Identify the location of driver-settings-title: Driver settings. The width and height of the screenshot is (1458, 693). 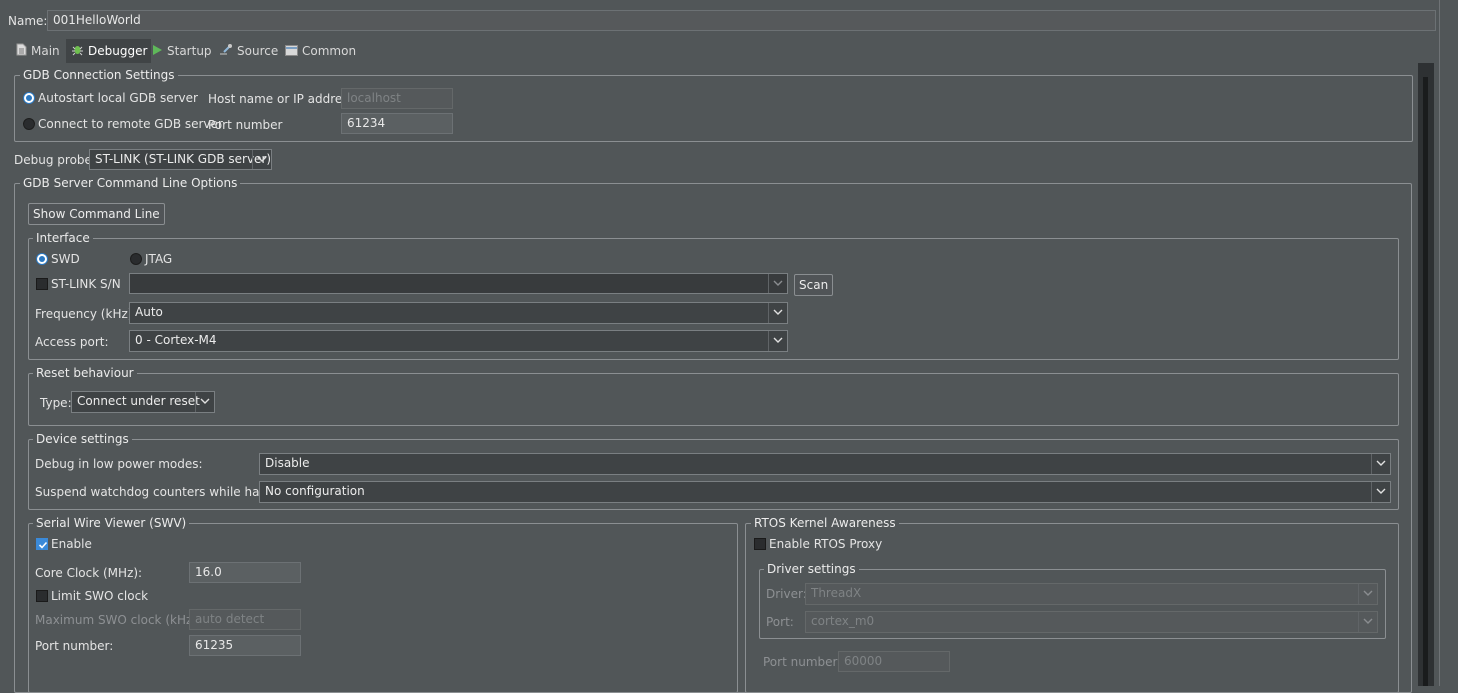
(811, 569).